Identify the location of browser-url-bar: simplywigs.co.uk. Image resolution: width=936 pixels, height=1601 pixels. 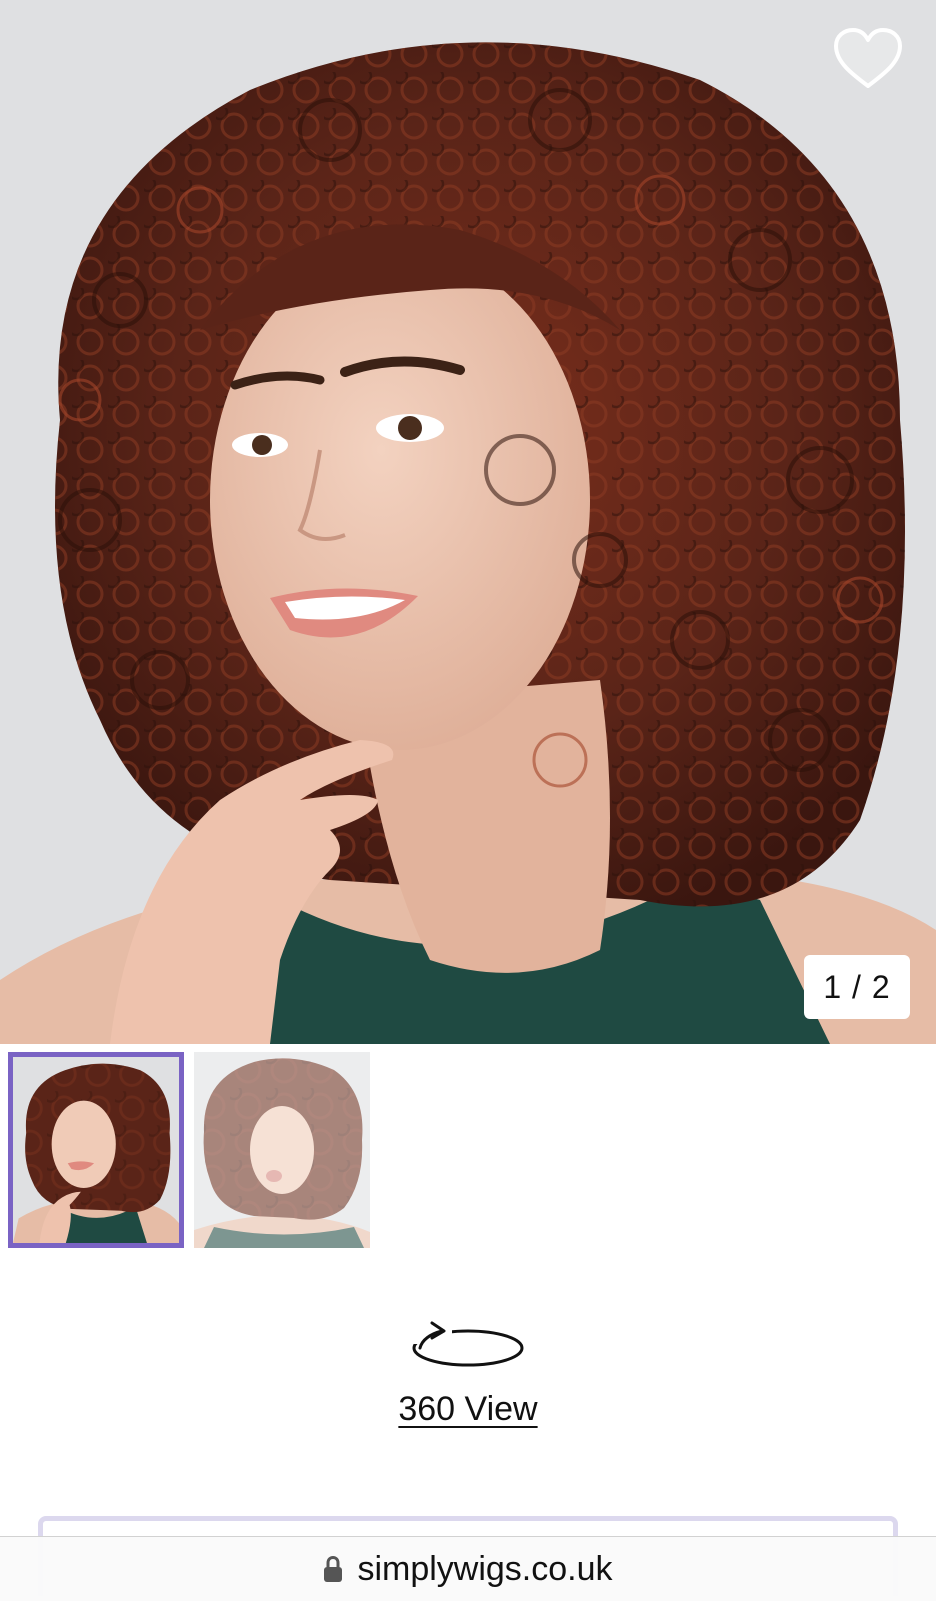
(468, 1568).